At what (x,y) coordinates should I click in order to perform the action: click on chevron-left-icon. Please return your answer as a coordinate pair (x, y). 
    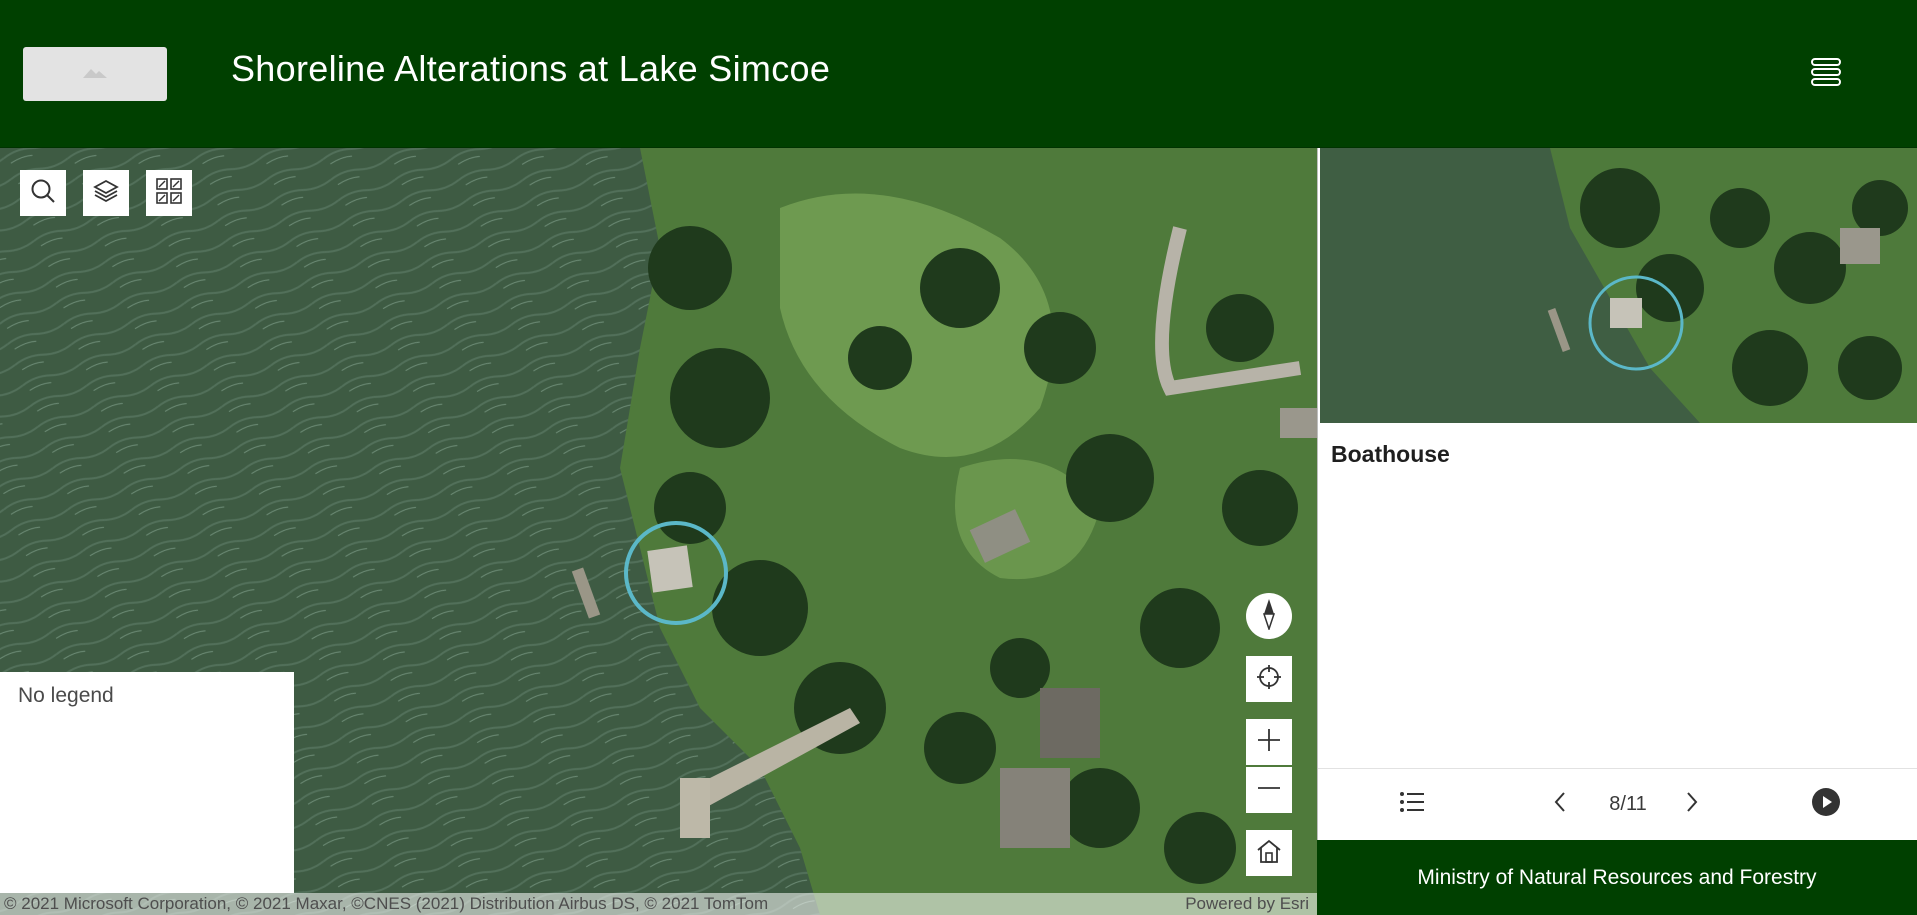
    Looking at the image, I should click on (1560, 804).